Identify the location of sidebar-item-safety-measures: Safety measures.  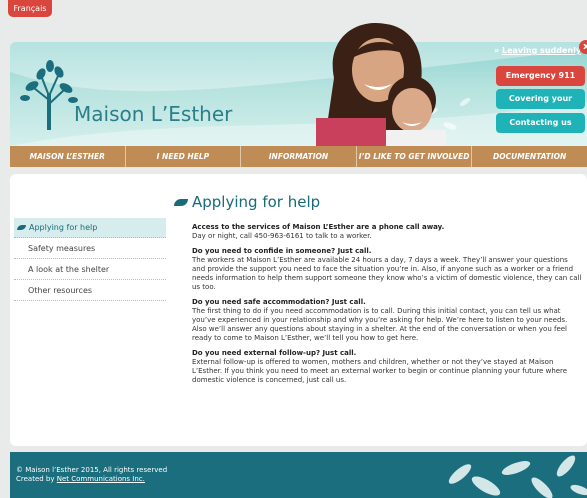
(90, 249).